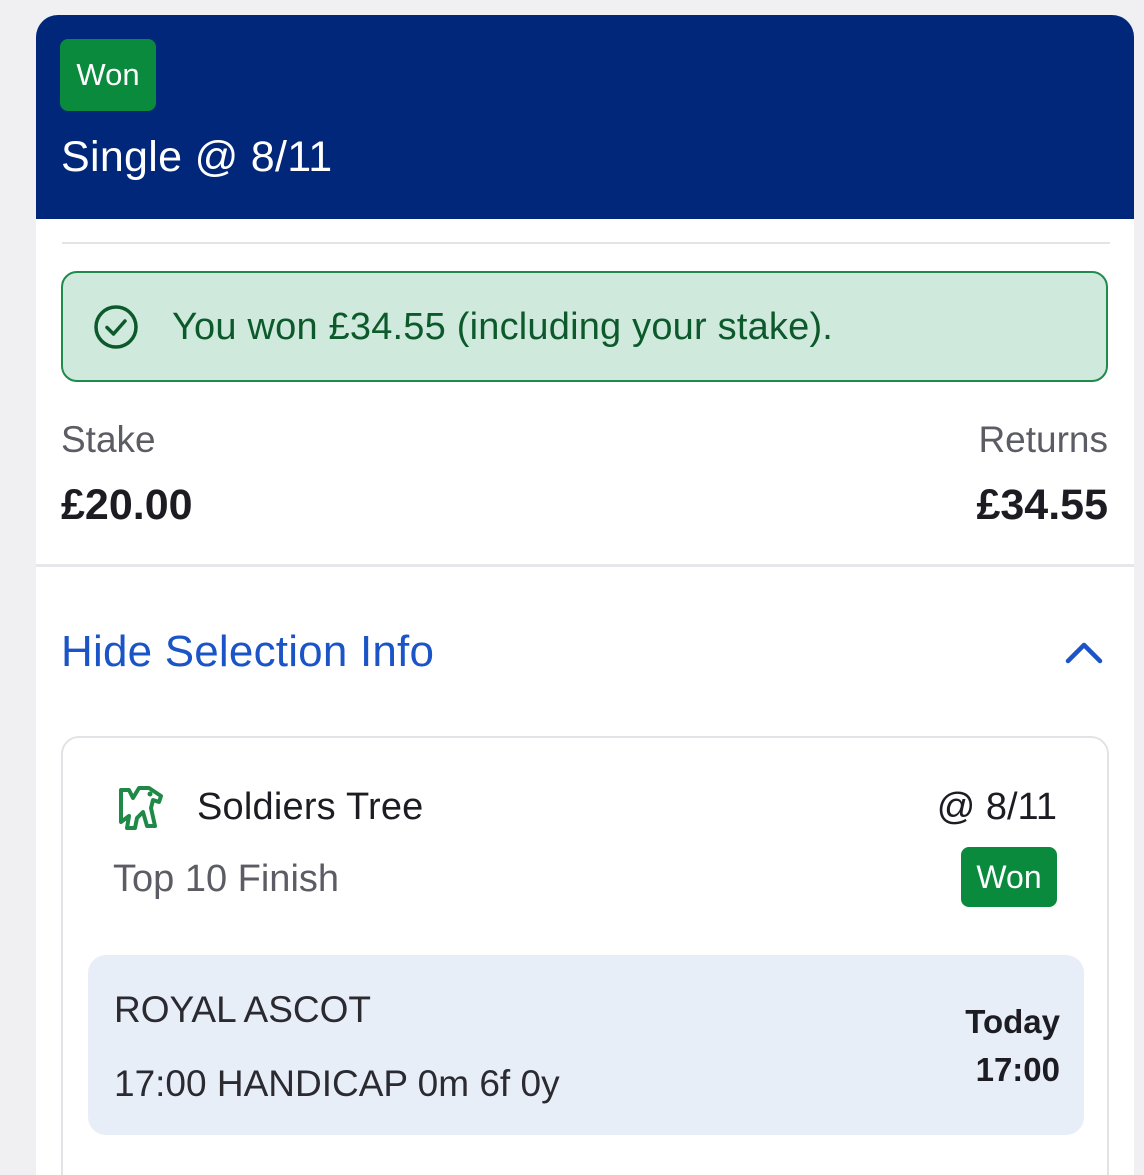  I want to click on market-name: Top 10 Finish, so click(226, 879).